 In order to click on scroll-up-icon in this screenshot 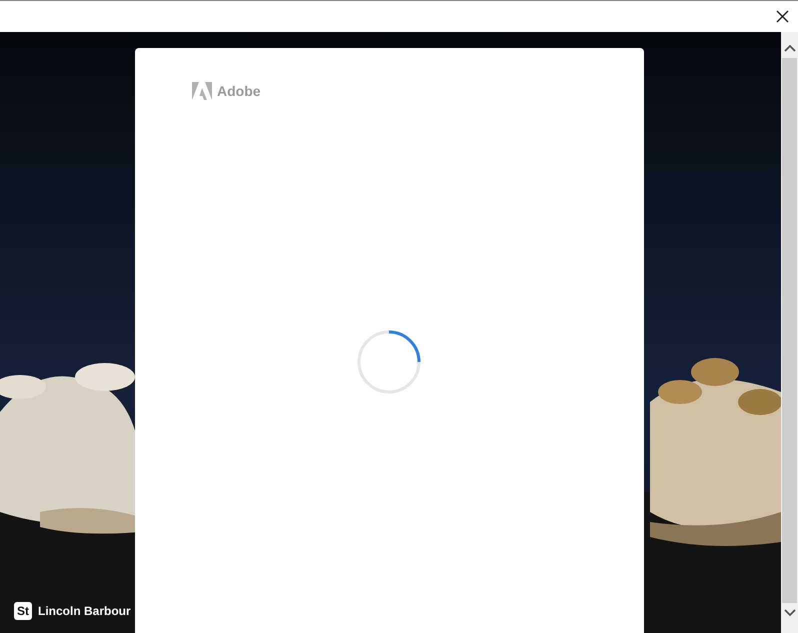, I will do `click(790, 48)`.